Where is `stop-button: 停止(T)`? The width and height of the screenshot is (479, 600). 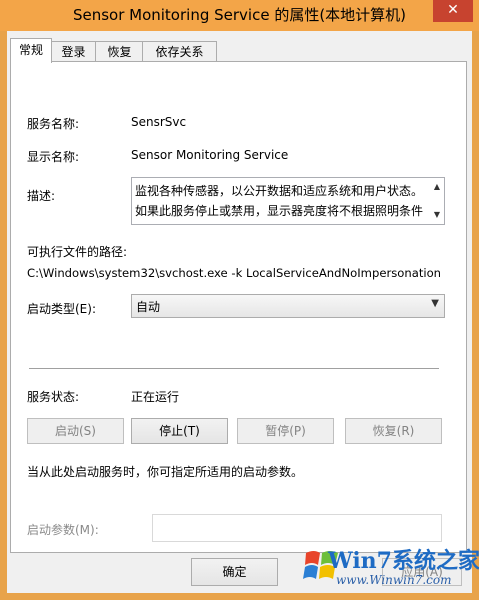
stop-button: 停止(T) is located at coordinates (179, 431).